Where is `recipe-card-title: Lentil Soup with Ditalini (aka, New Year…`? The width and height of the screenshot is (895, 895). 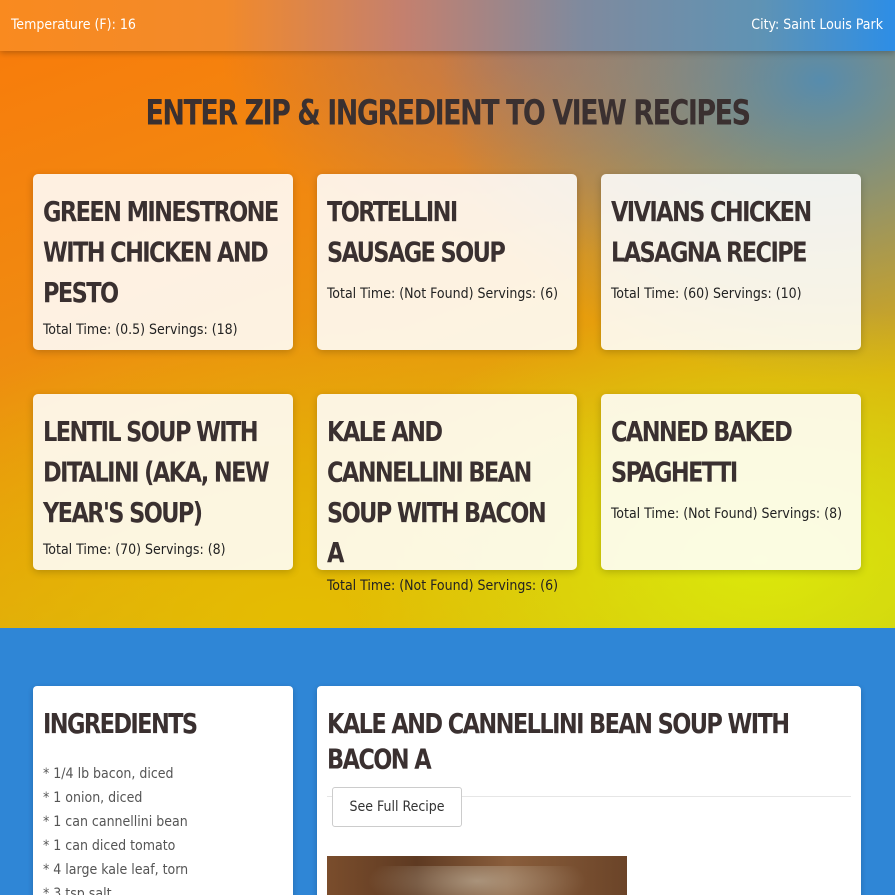
recipe-card-title: Lentil Soup with Ditalini (aka, New Year… is located at coordinates (156, 472).